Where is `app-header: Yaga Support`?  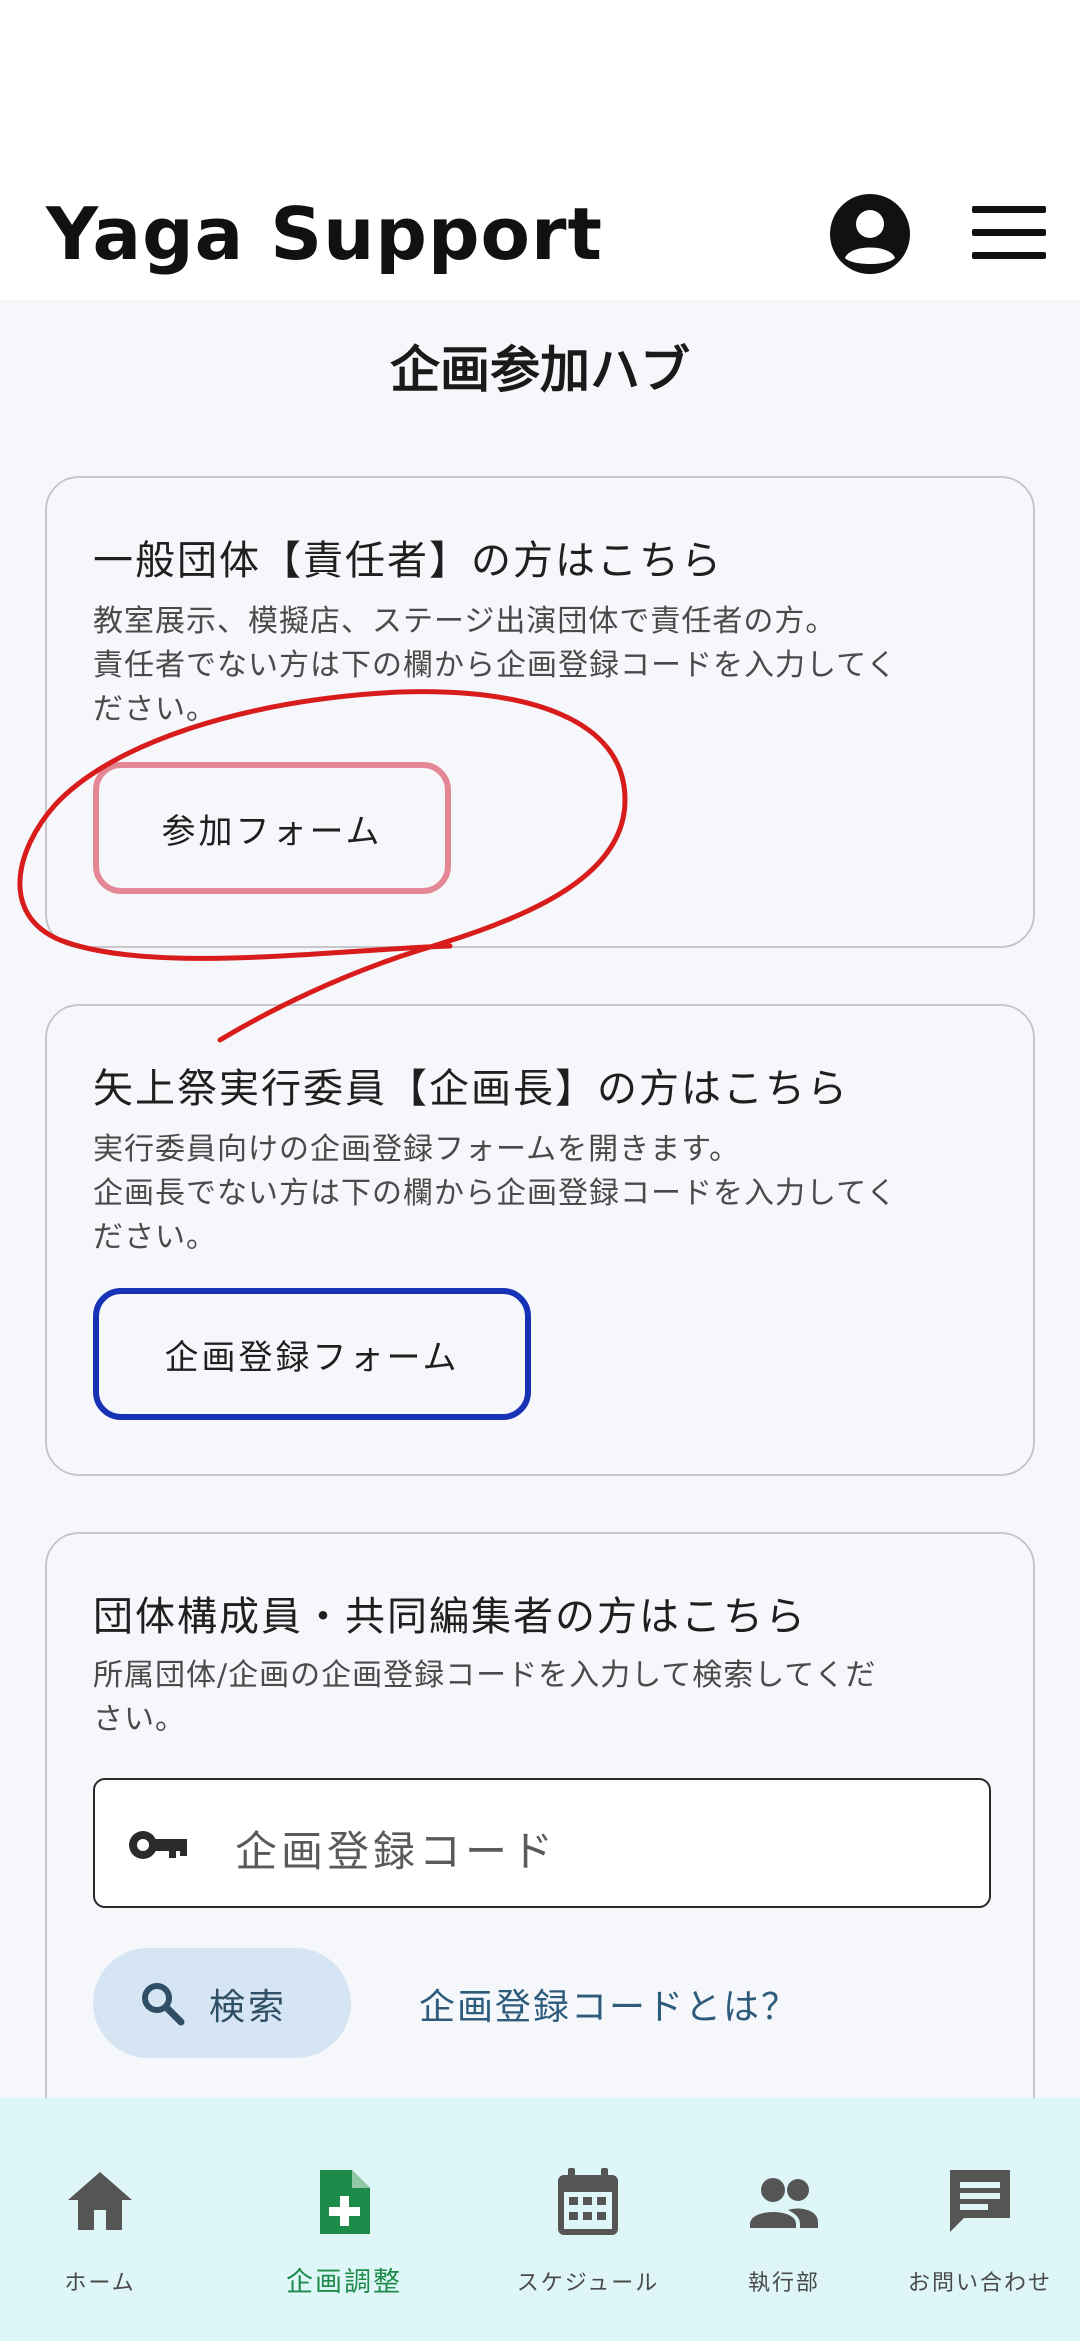
app-header: Yaga Support is located at coordinates (540, 240).